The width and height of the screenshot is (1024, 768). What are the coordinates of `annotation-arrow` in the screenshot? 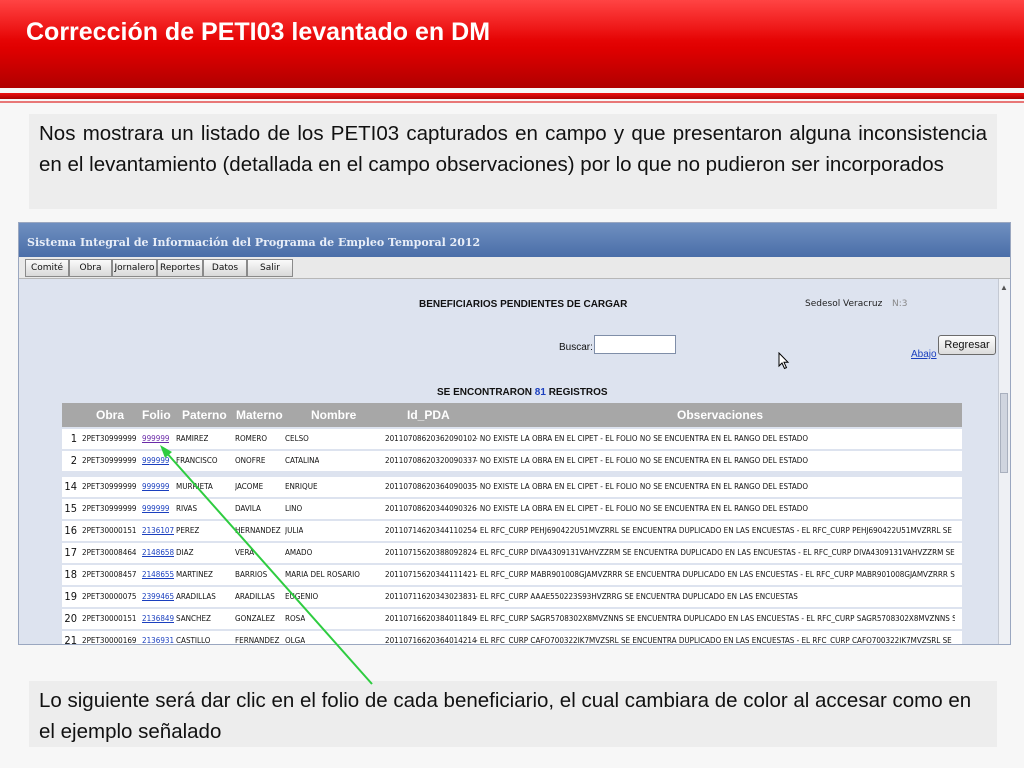 It's located at (266, 565).